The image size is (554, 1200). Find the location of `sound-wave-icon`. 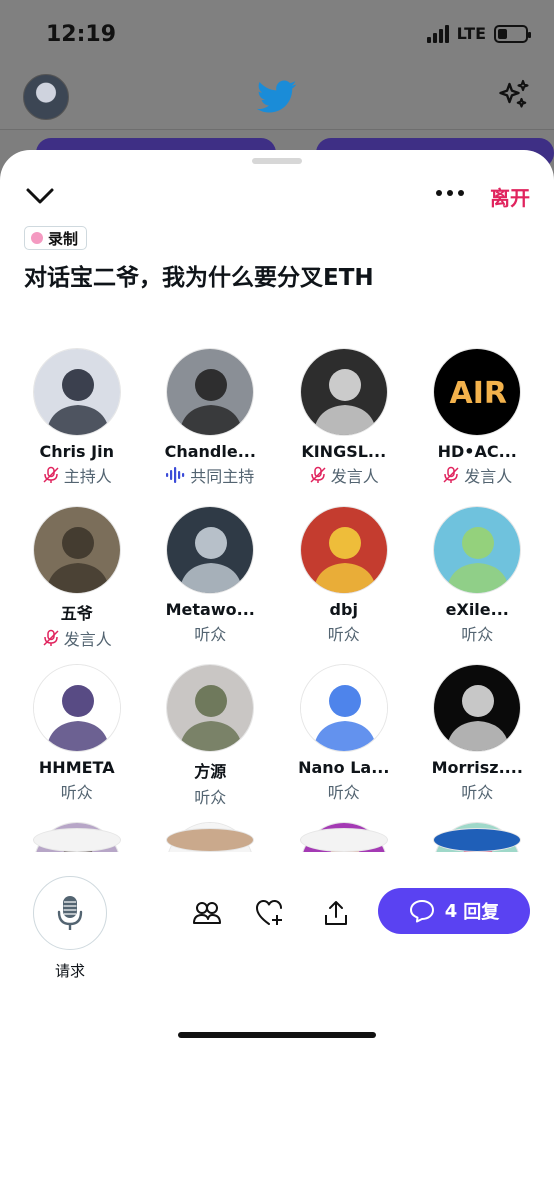

sound-wave-icon is located at coordinates (176, 475).